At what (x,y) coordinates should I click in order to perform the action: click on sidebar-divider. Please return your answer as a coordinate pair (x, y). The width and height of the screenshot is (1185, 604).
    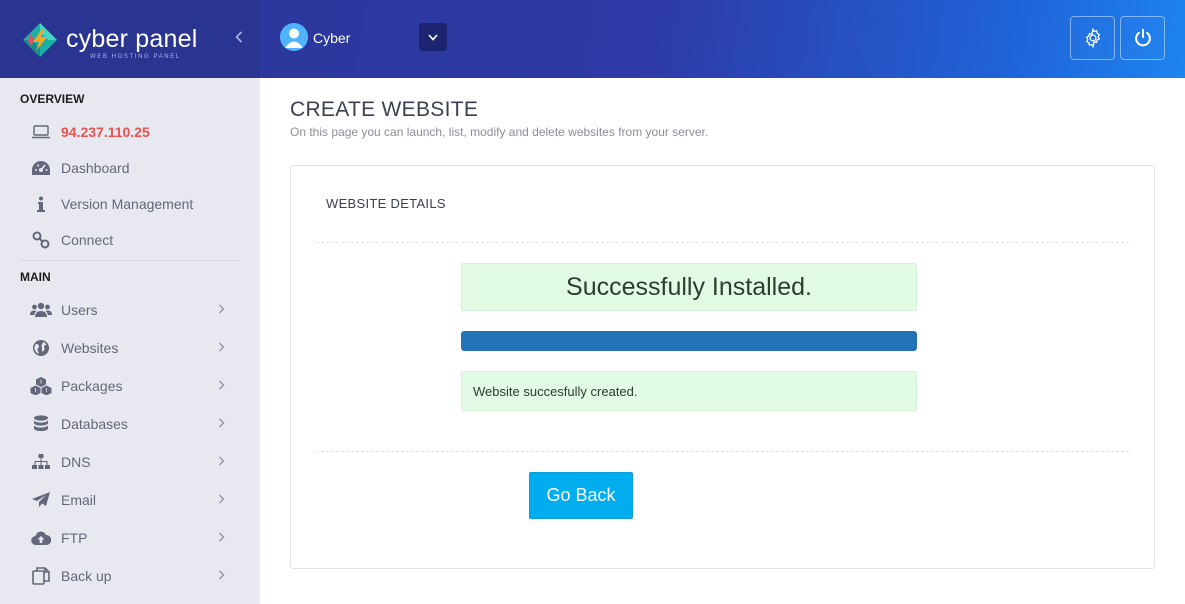
    Looking at the image, I should click on (130, 260).